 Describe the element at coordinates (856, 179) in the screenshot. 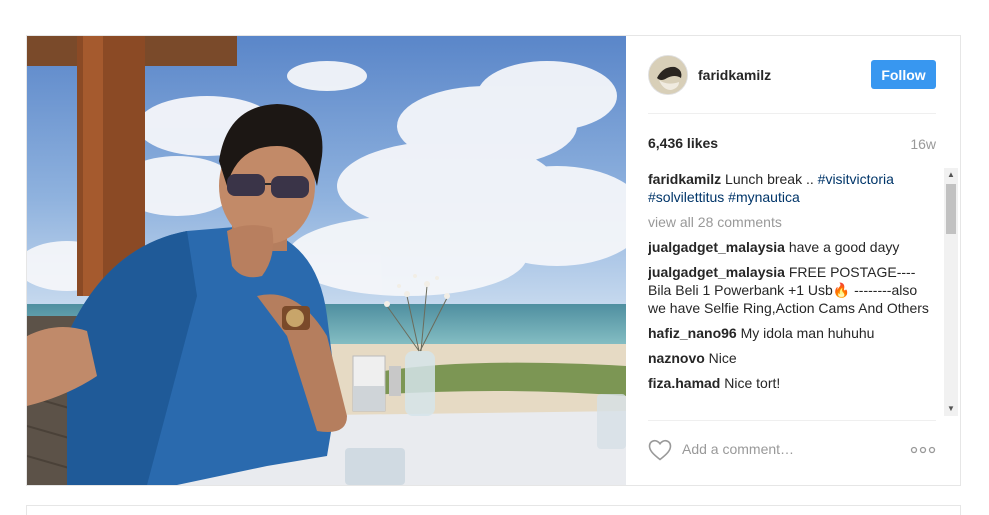

I see `hashtag: #visitvictoria` at that location.